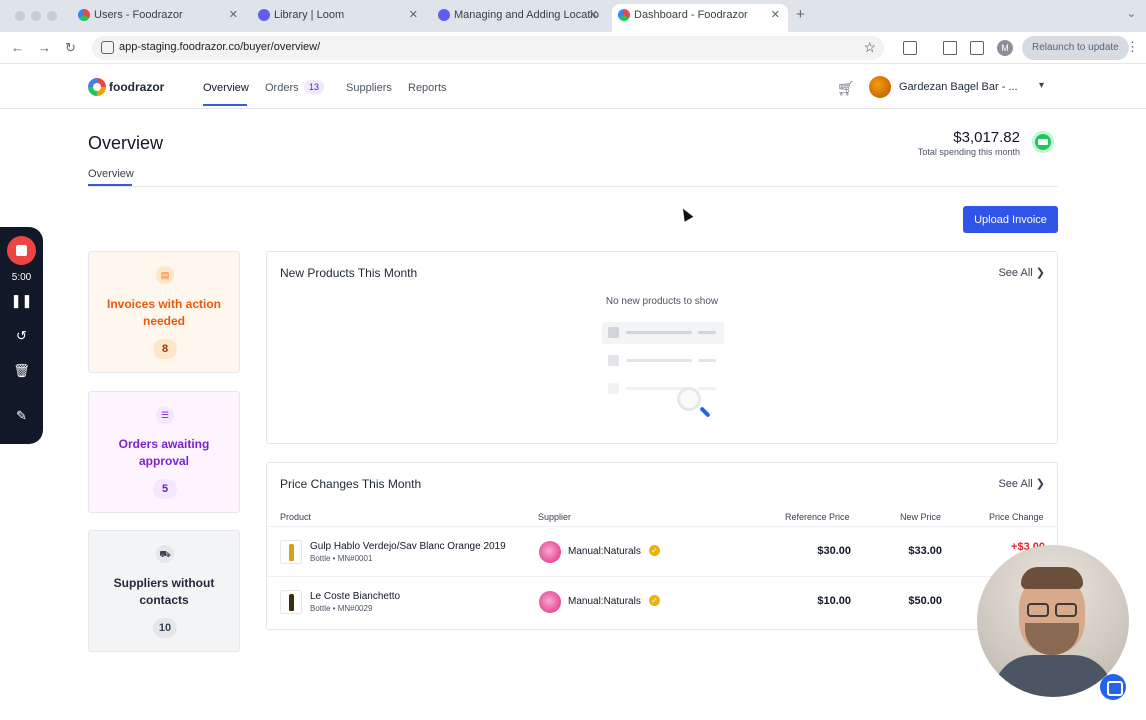 Image resolution: width=1146 pixels, height=720 pixels. Describe the element at coordinates (691, 15) in the screenshot. I see `tab-title: Dashboard - Foodrazor` at that location.